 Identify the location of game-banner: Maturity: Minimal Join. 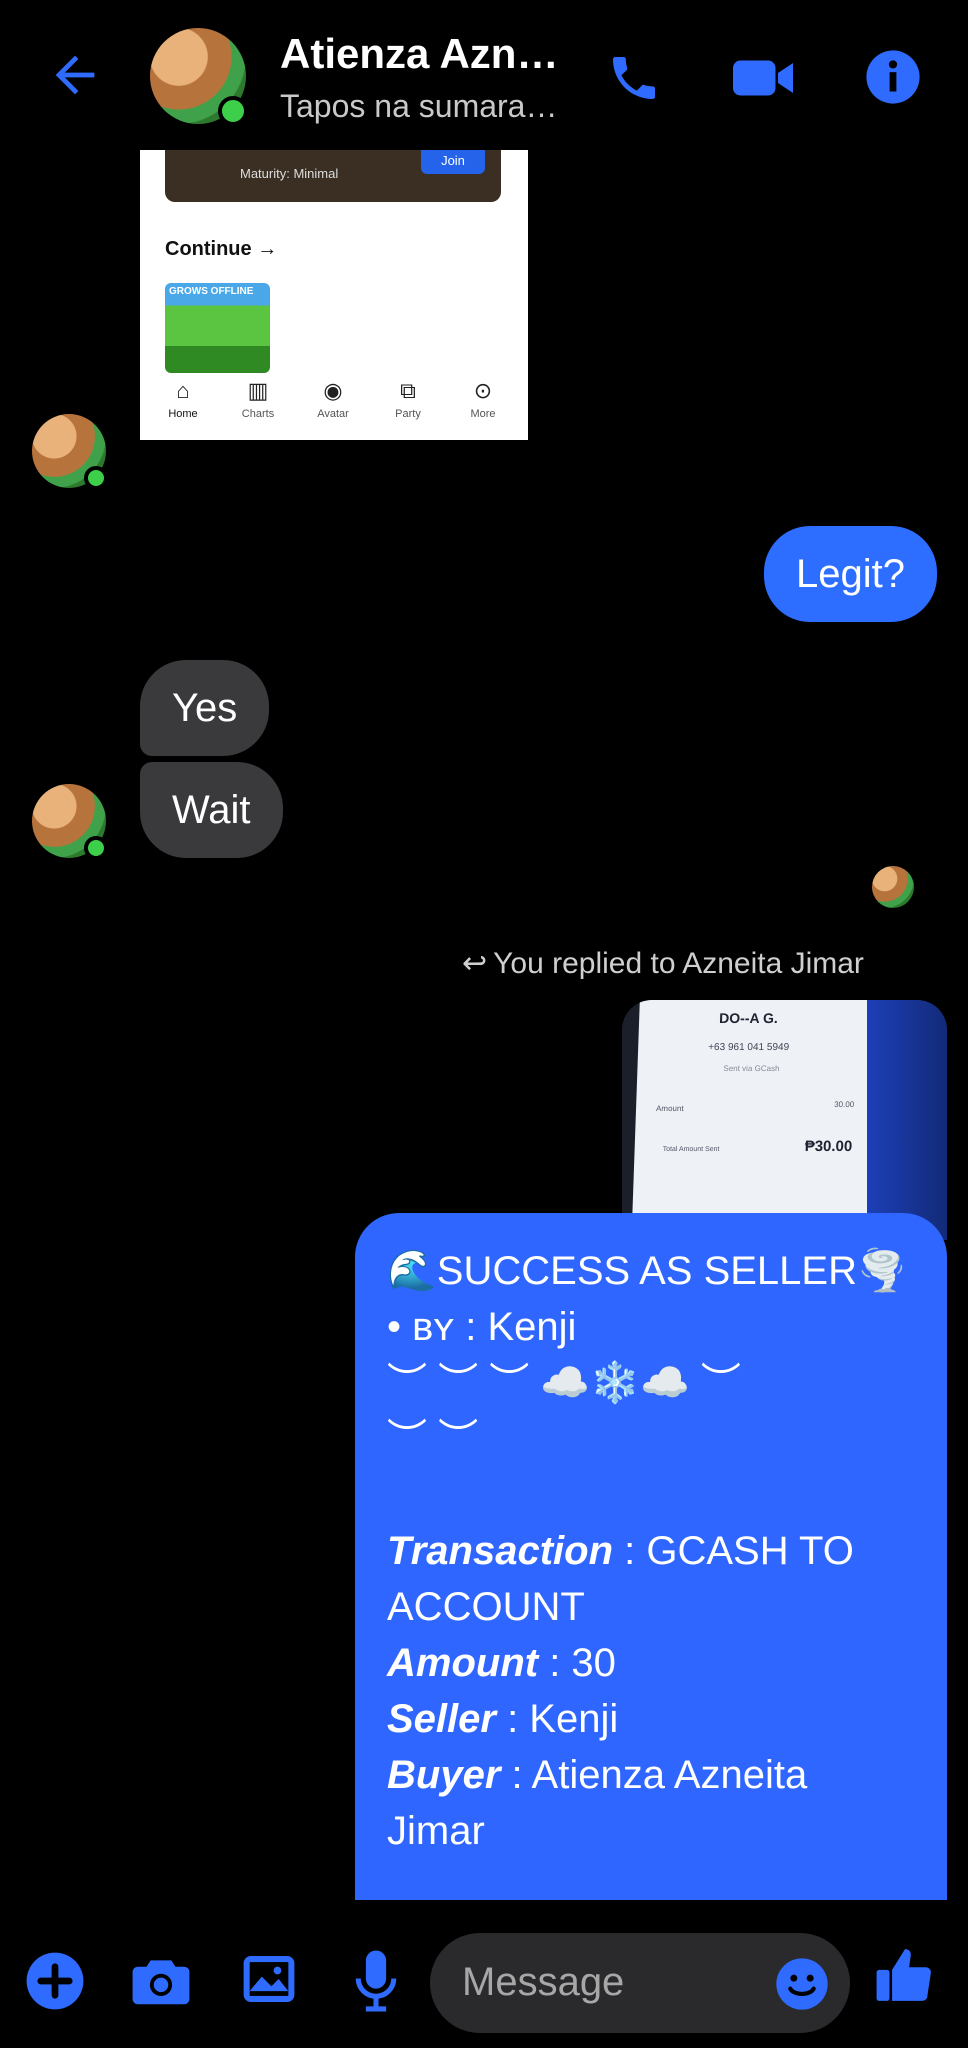
(333, 176).